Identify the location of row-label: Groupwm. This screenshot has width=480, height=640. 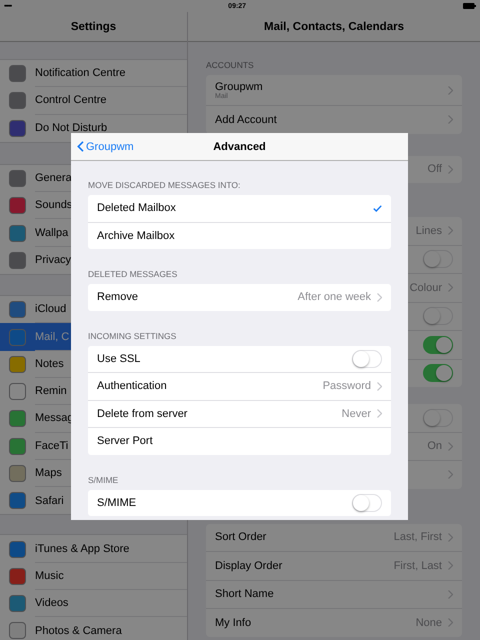
(239, 87).